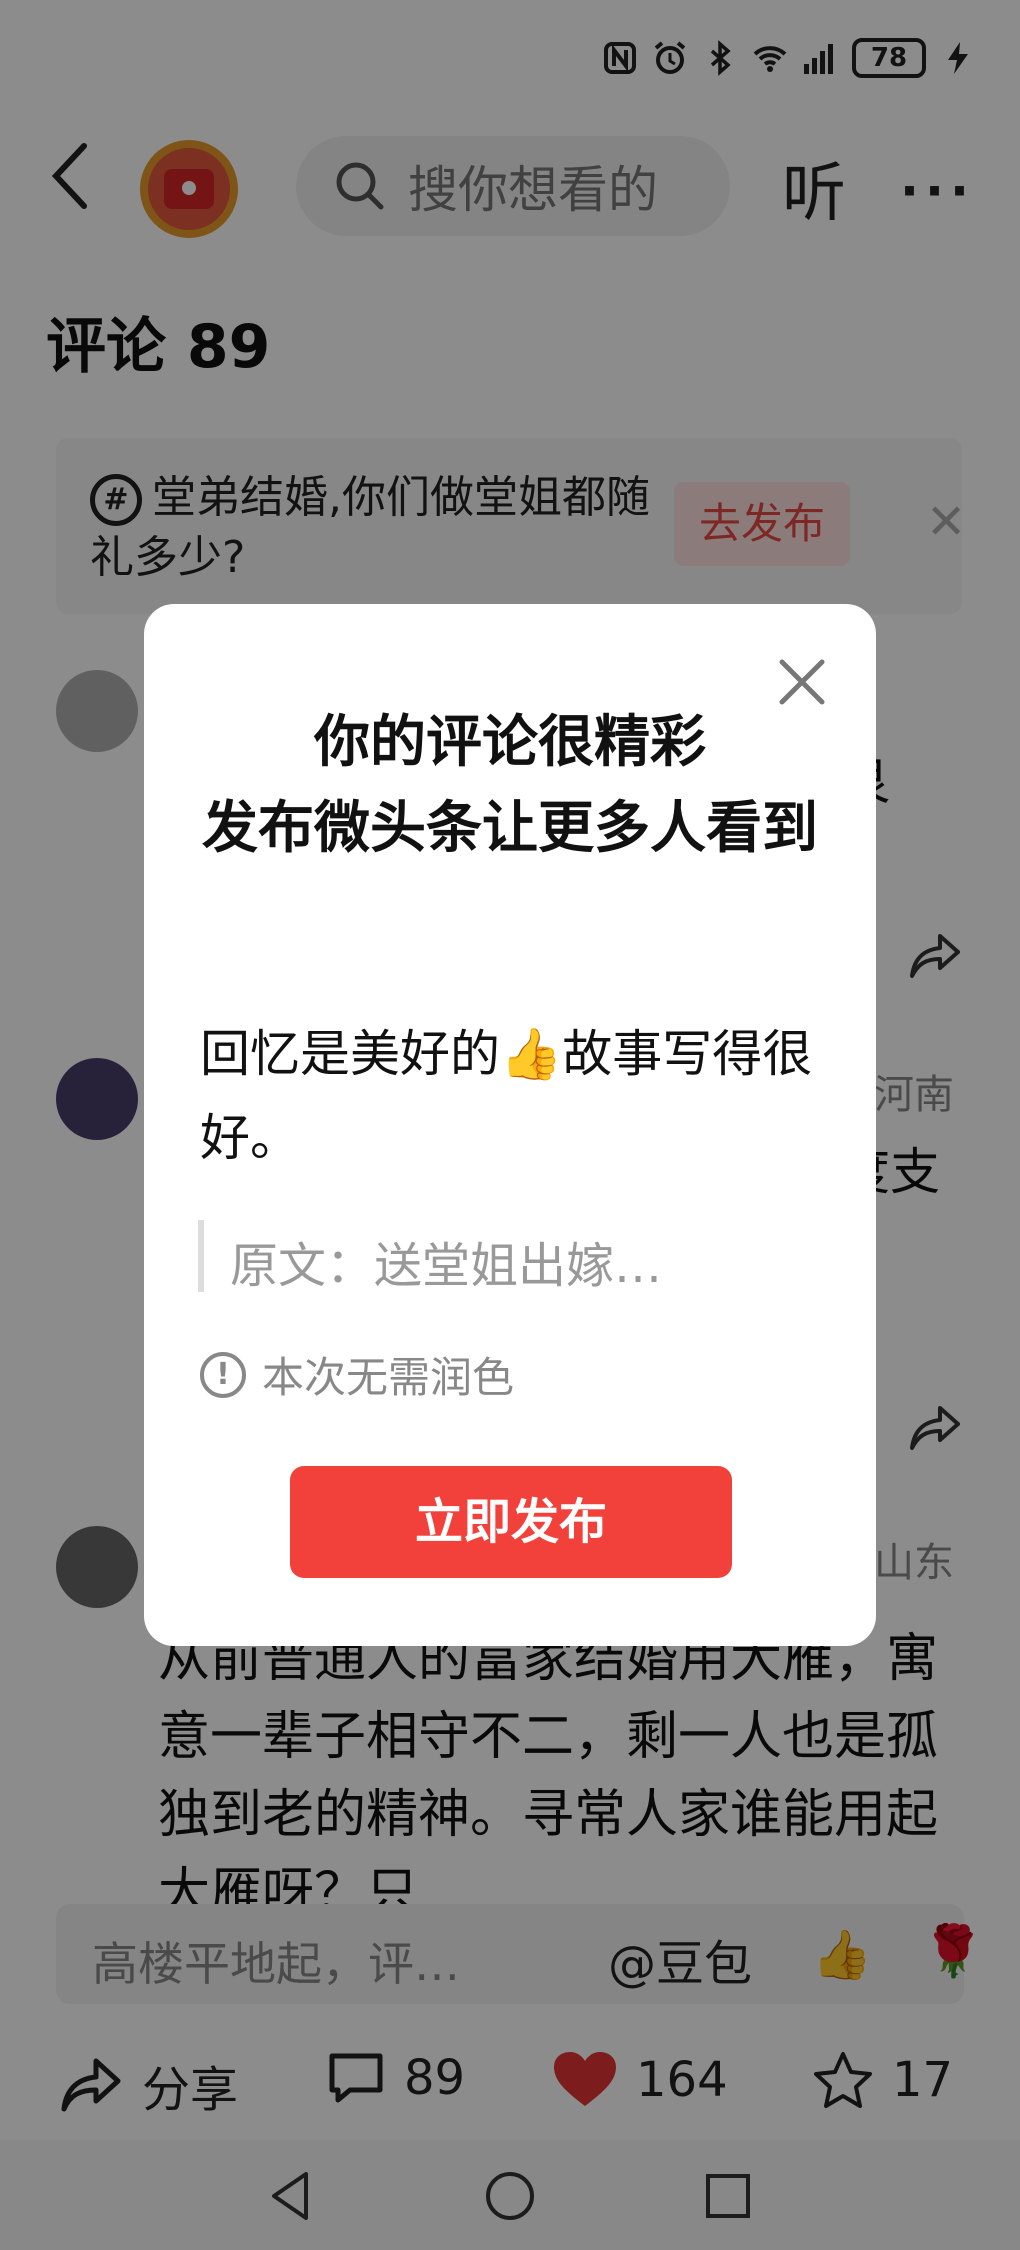 The width and height of the screenshot is (1020, 2250). What do you see at coordinates (531, 1054) in the screenshot?
I see `thumbs-up-emoji: 👍` at bounding box center [531, 1054].